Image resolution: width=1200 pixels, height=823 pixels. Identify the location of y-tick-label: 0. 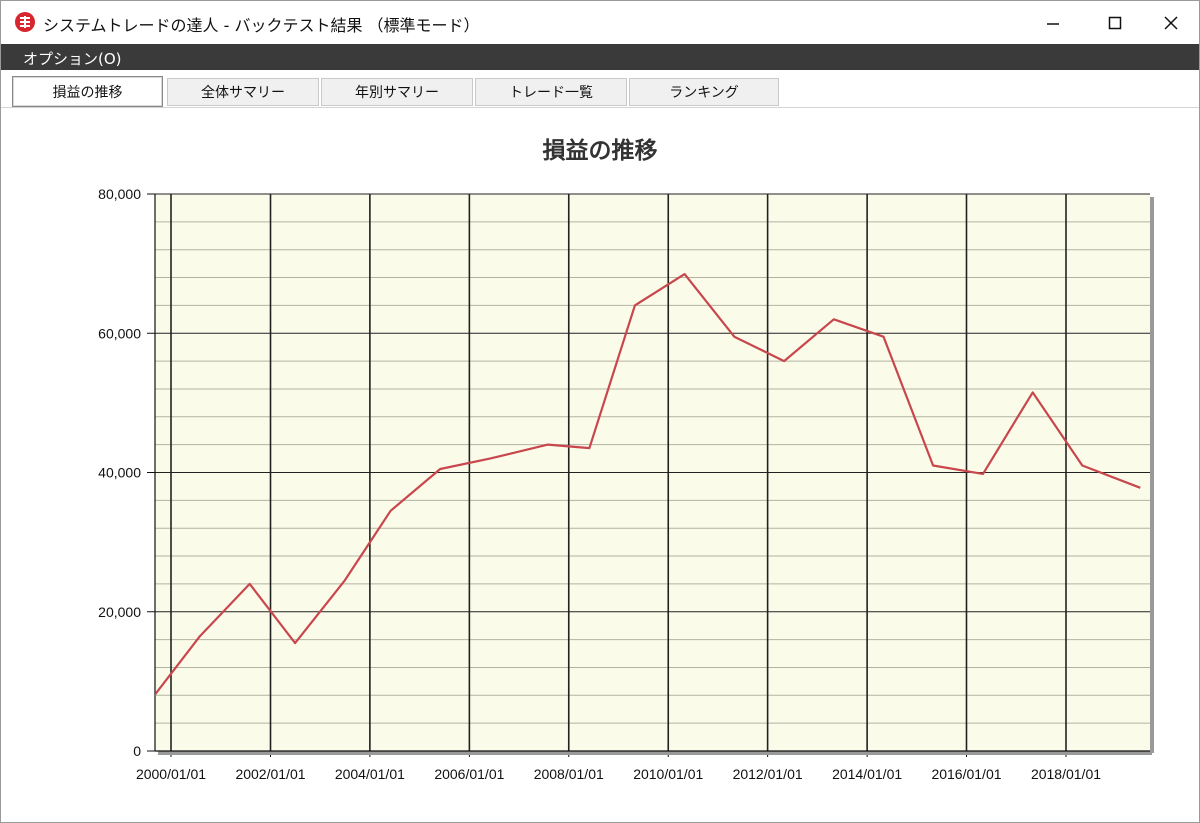
(137, 751).